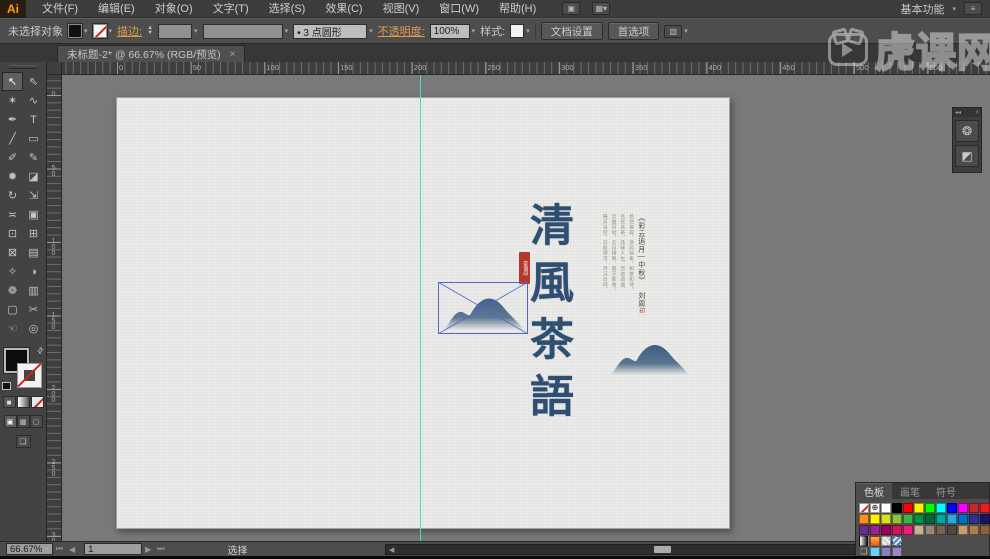 This screenshot has height=559, width=990. I want to click on width-profile-control: ▾, so click(245, 31).